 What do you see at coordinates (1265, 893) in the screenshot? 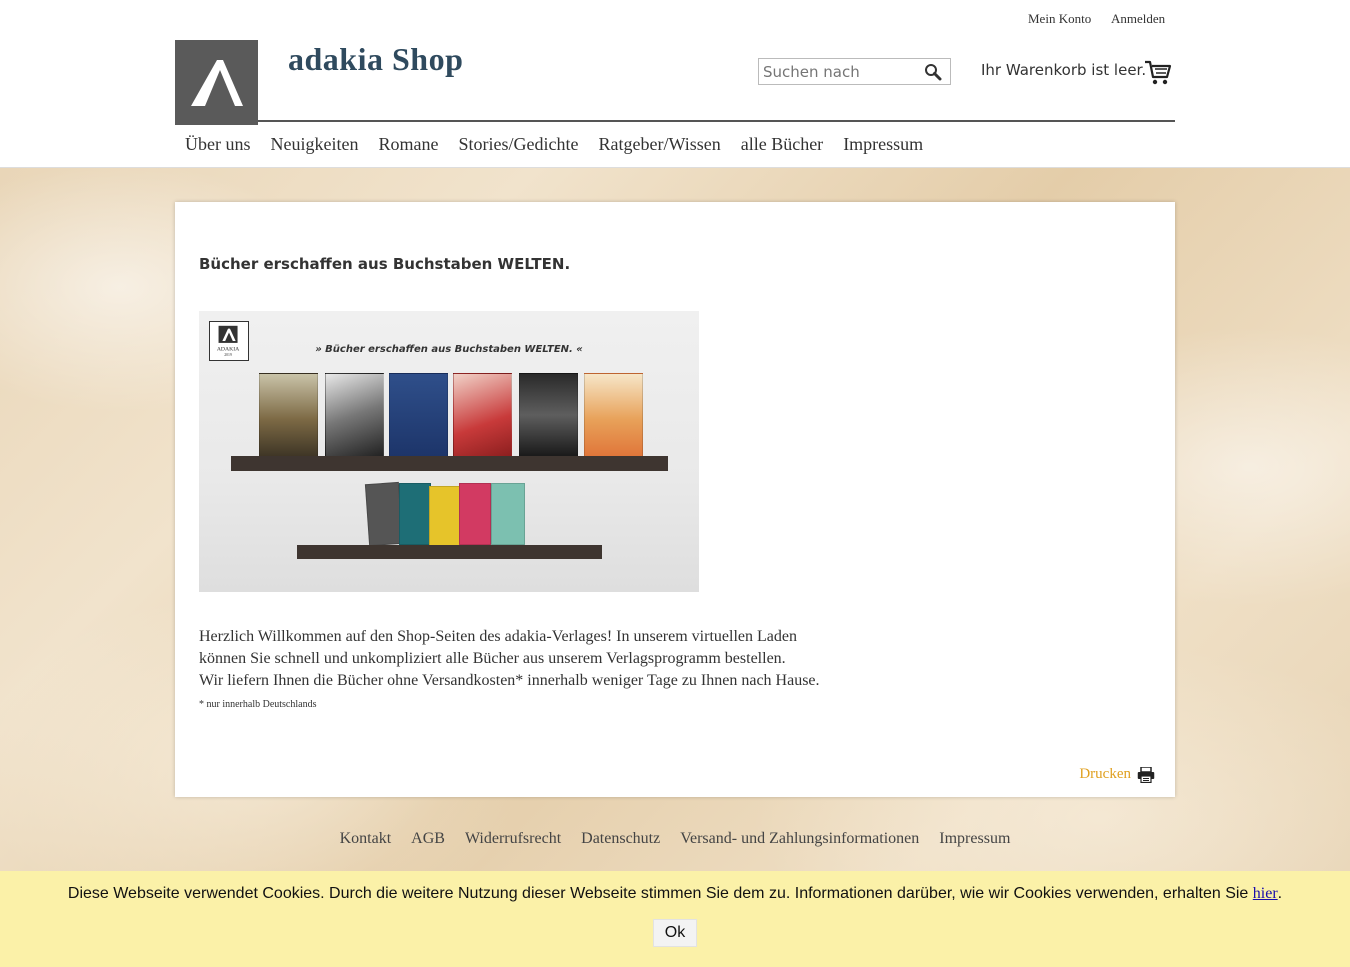
I see `cookie-info-link: hier` at bounding box center [1265, 893].